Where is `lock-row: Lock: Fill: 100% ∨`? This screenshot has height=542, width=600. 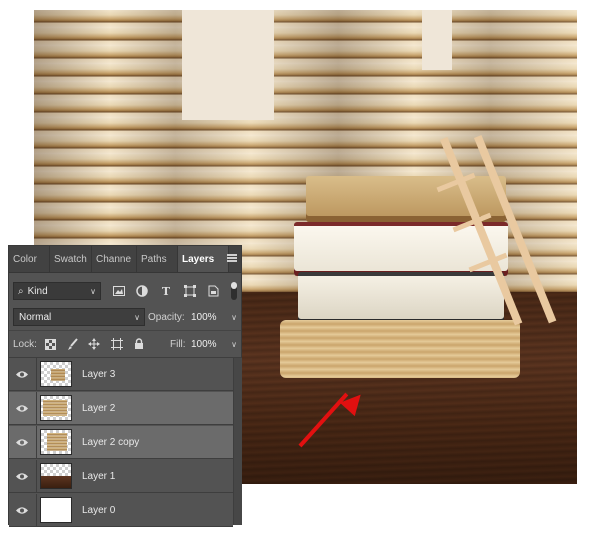 lock-row: Lock: Fill: 100% ∨ is located at coordinates (125, 344).